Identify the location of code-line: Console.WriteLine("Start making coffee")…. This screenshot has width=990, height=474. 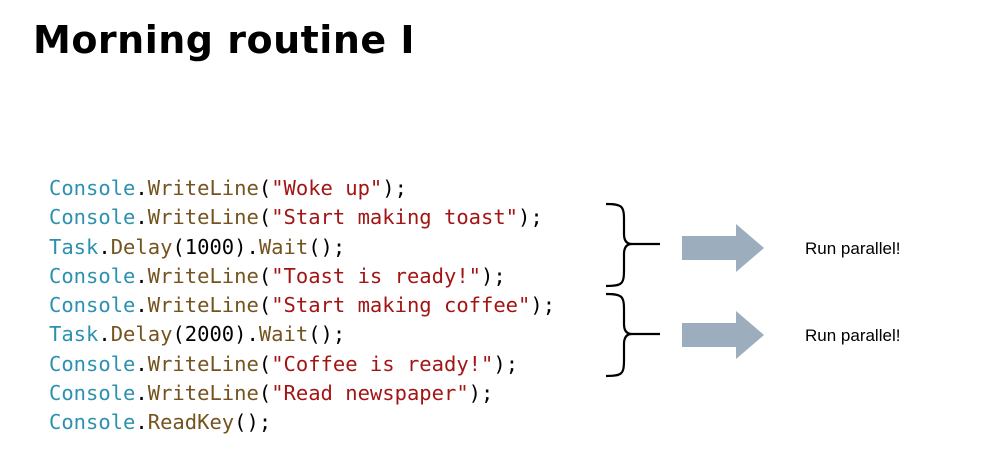
(302, 305).